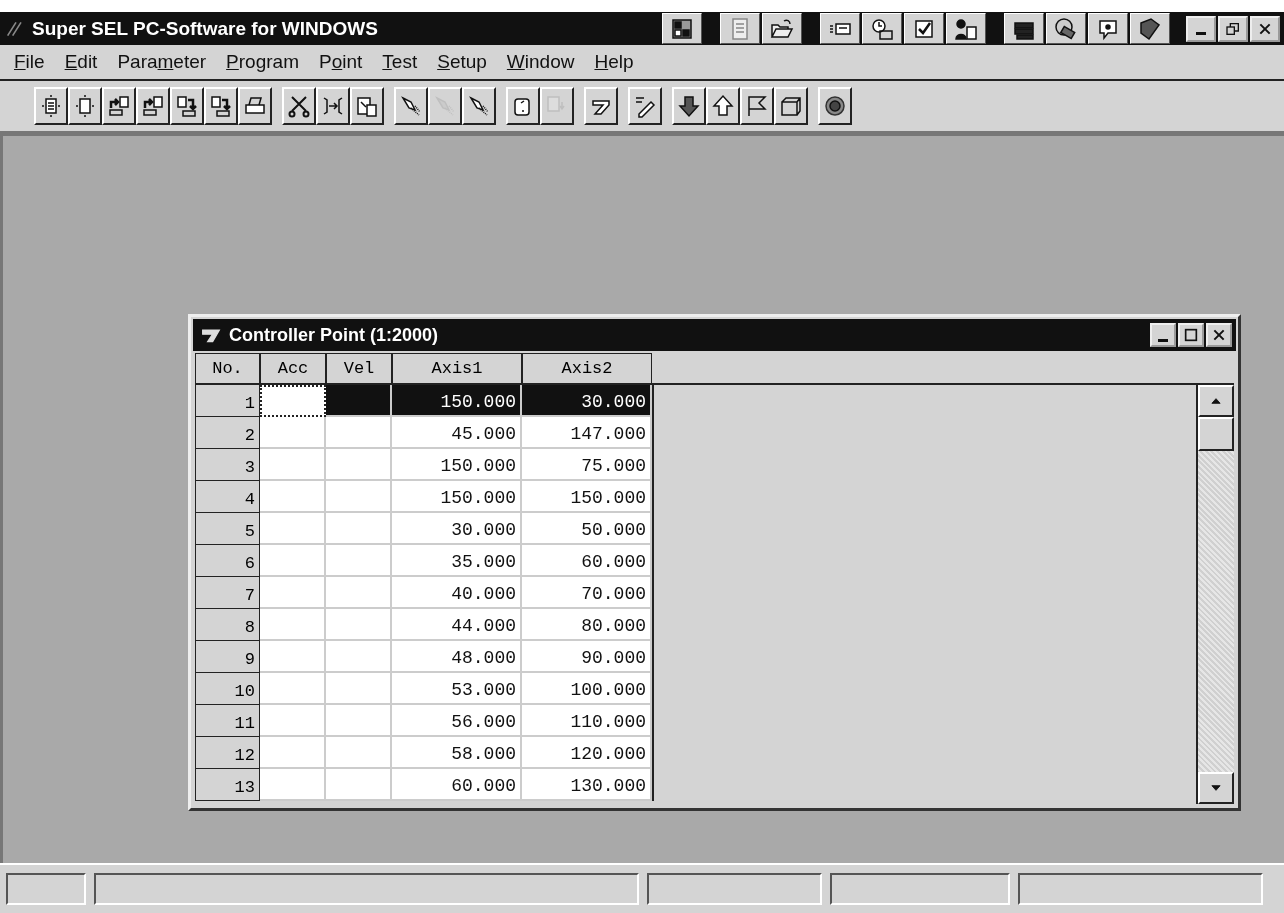 The width and height of the screenshot is (1284, 913). Describe the element at coordinates (587, 433) in the screenshot. I see `table-cell: 147.000` at that location.